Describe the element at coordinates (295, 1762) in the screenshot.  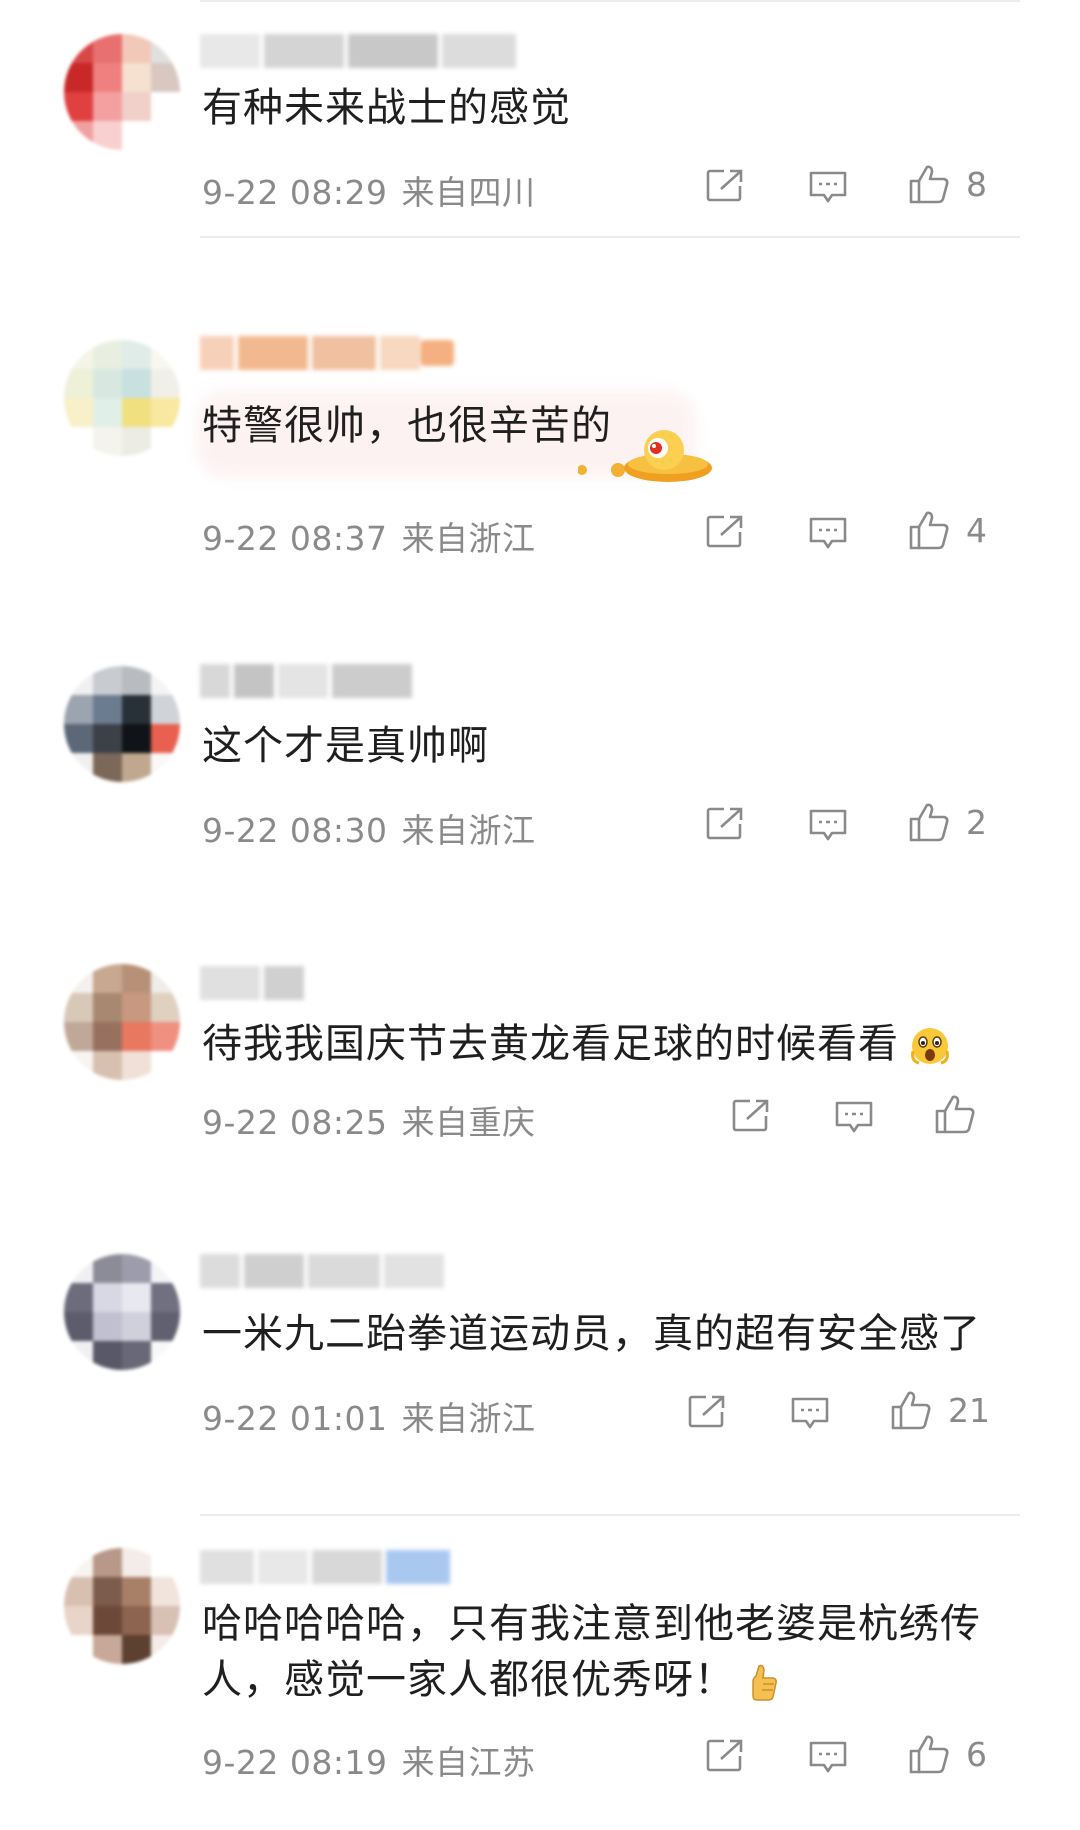
I see `comment-time: 9-22 08:19` at that location.